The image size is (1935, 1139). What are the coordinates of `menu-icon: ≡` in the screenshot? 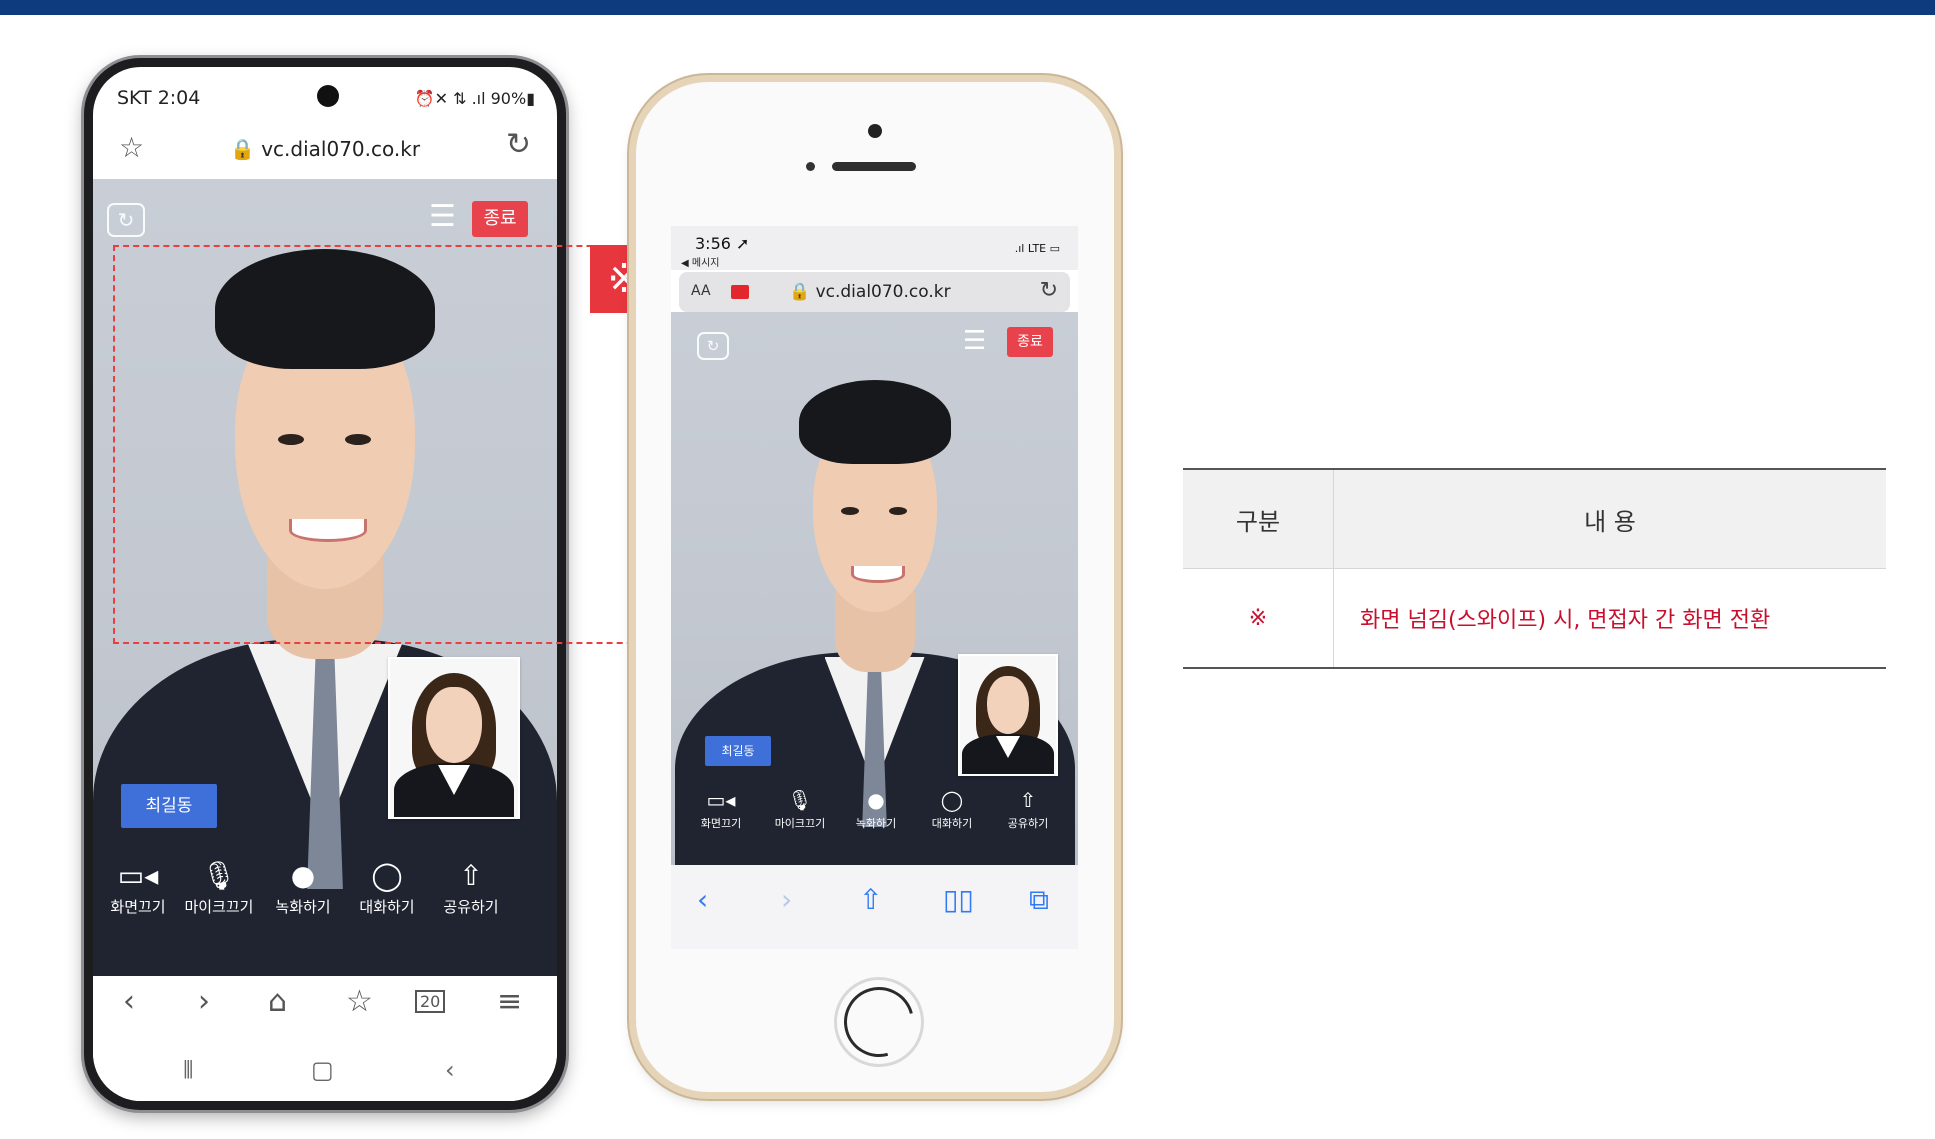 It's located at (509, 1001).